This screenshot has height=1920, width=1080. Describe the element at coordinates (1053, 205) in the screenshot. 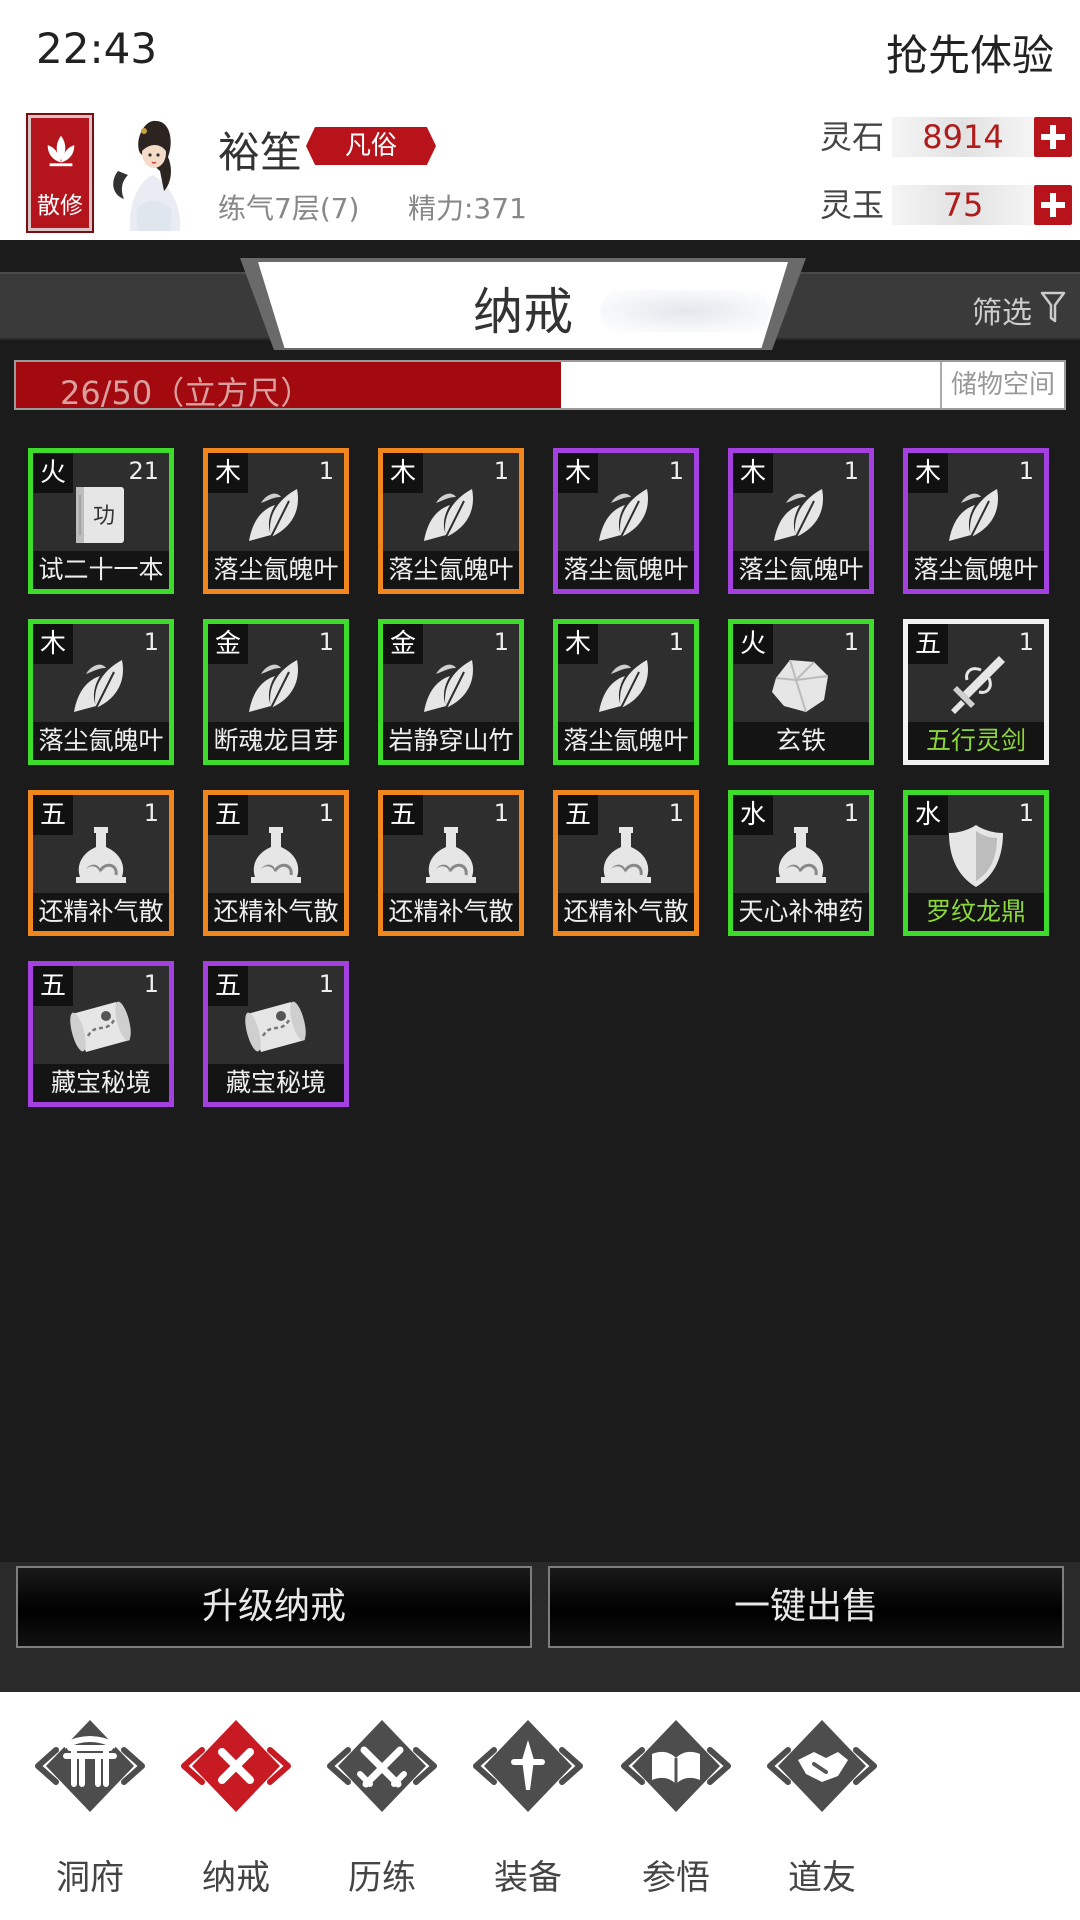

I see `add-spirit-jade-button` at that location.